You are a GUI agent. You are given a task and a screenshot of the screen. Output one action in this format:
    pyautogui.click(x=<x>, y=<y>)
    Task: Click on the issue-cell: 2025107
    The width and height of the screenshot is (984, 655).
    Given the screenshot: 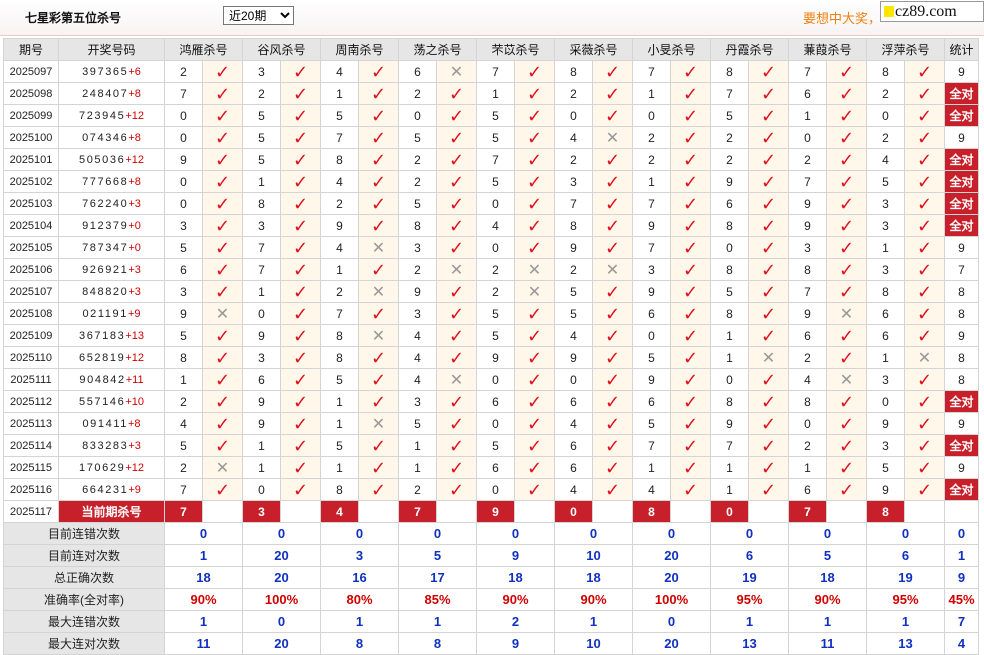 What is the action you would take?
    pyautogui.click(x=31, y=291)
    